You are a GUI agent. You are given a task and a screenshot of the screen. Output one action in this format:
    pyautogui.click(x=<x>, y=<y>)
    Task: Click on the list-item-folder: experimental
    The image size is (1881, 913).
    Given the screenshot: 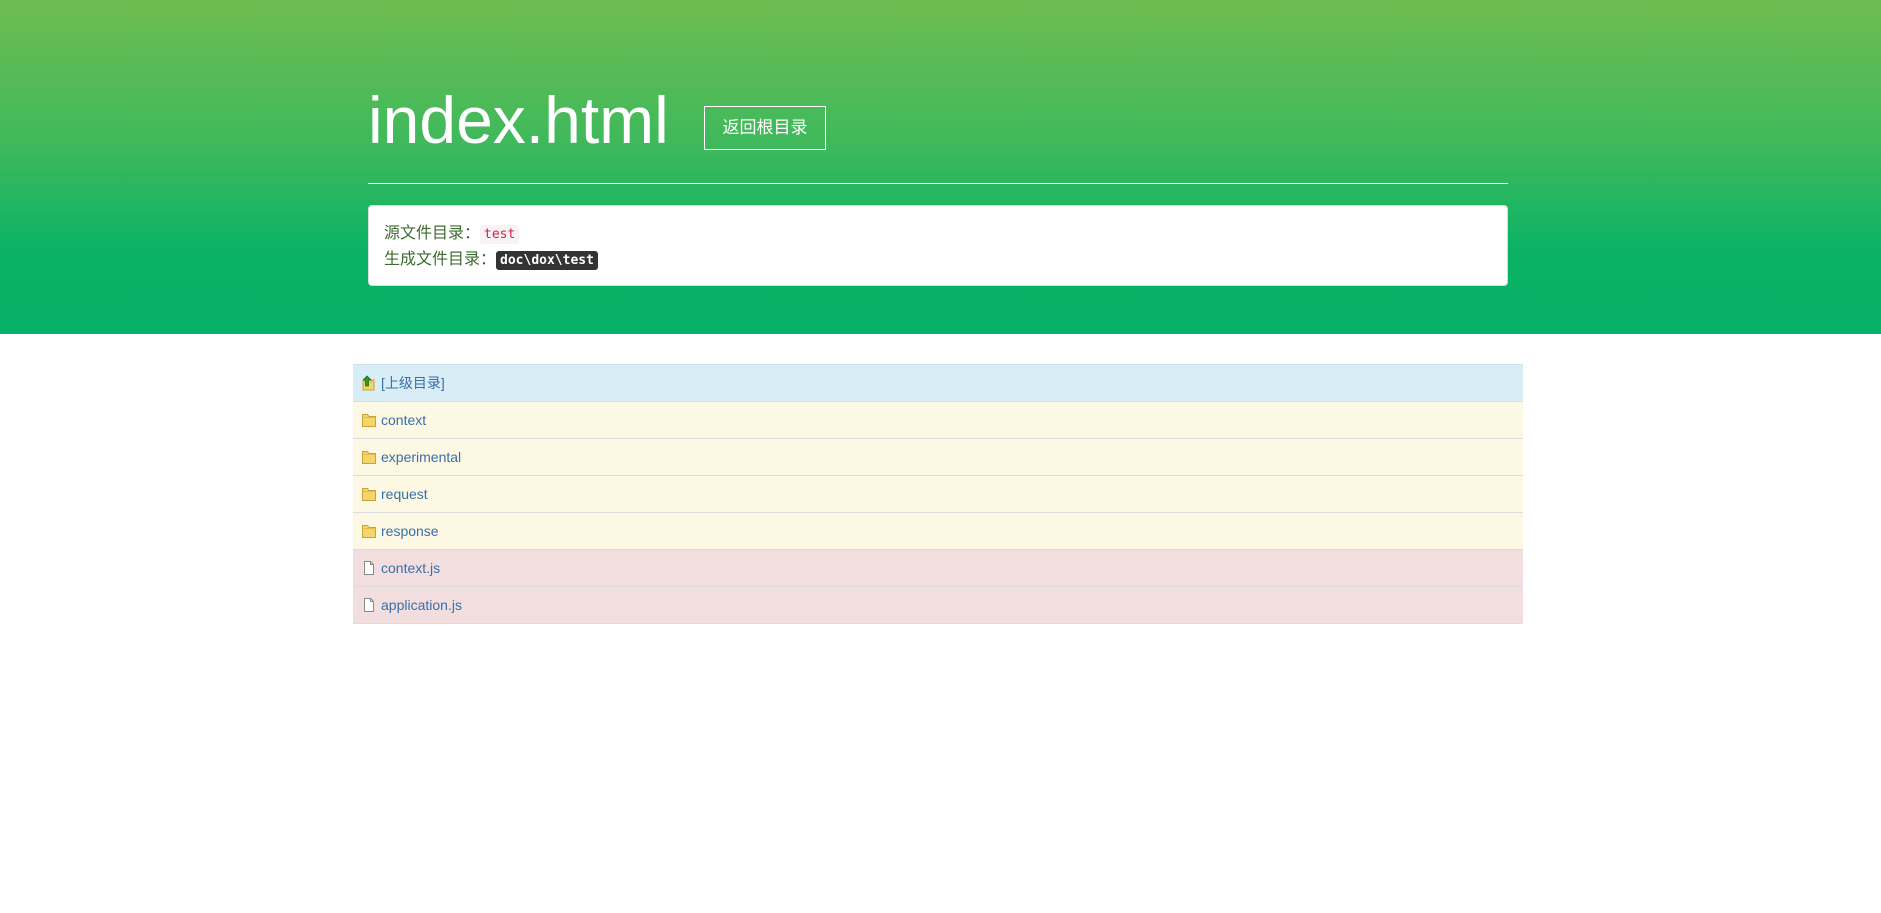 What is the action you would take?
    pyautogui.click(x=938, y=457)
    